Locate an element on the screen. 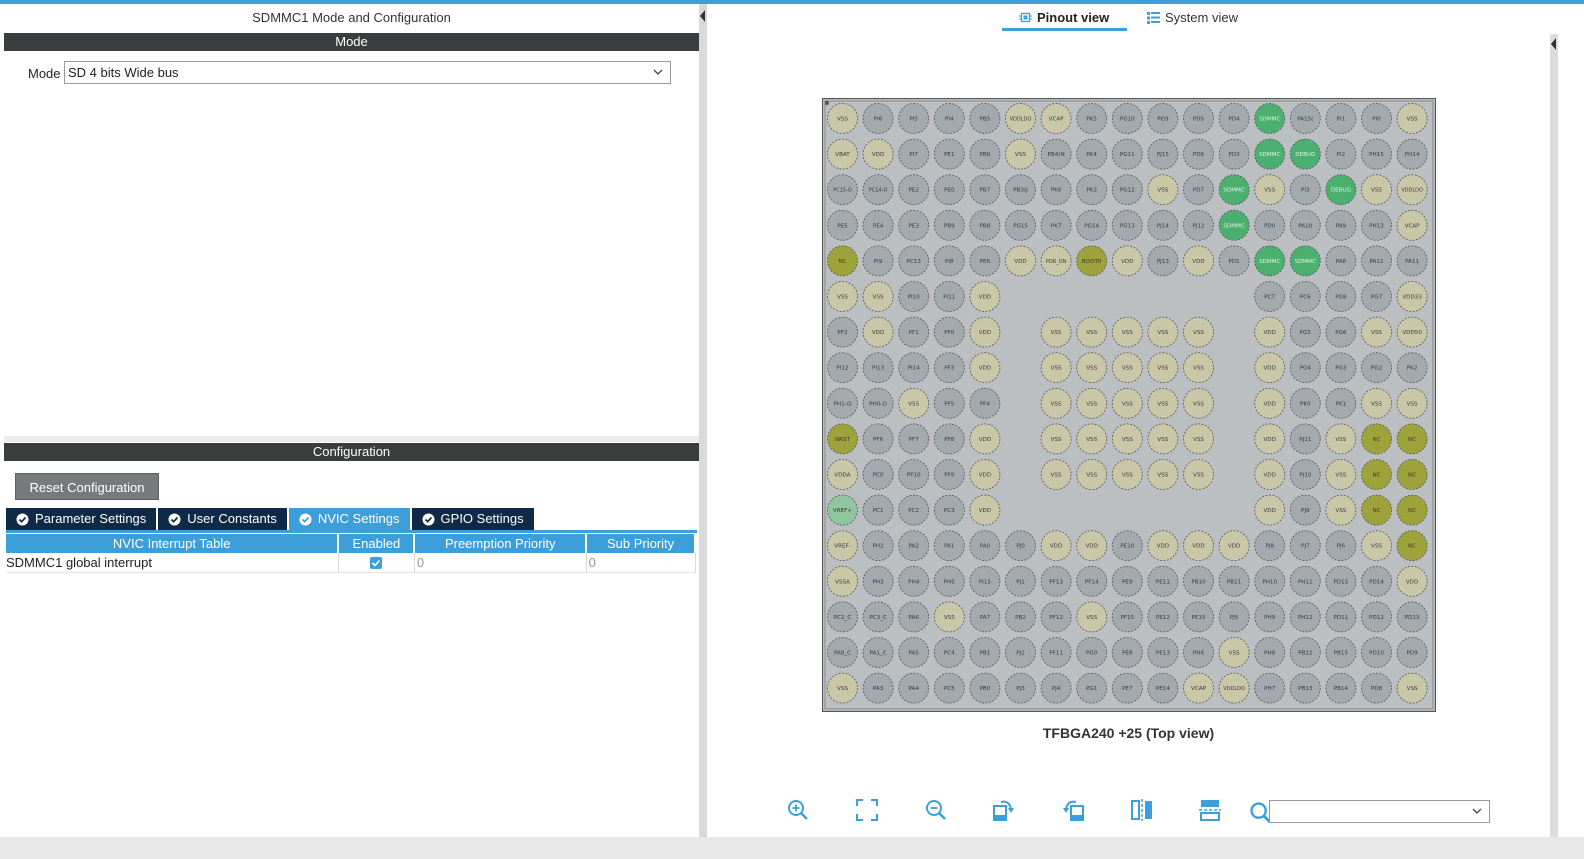 The height and width of the screenshot is (859, 1584). pin: PK5 is located at coordinates (1092, 118).